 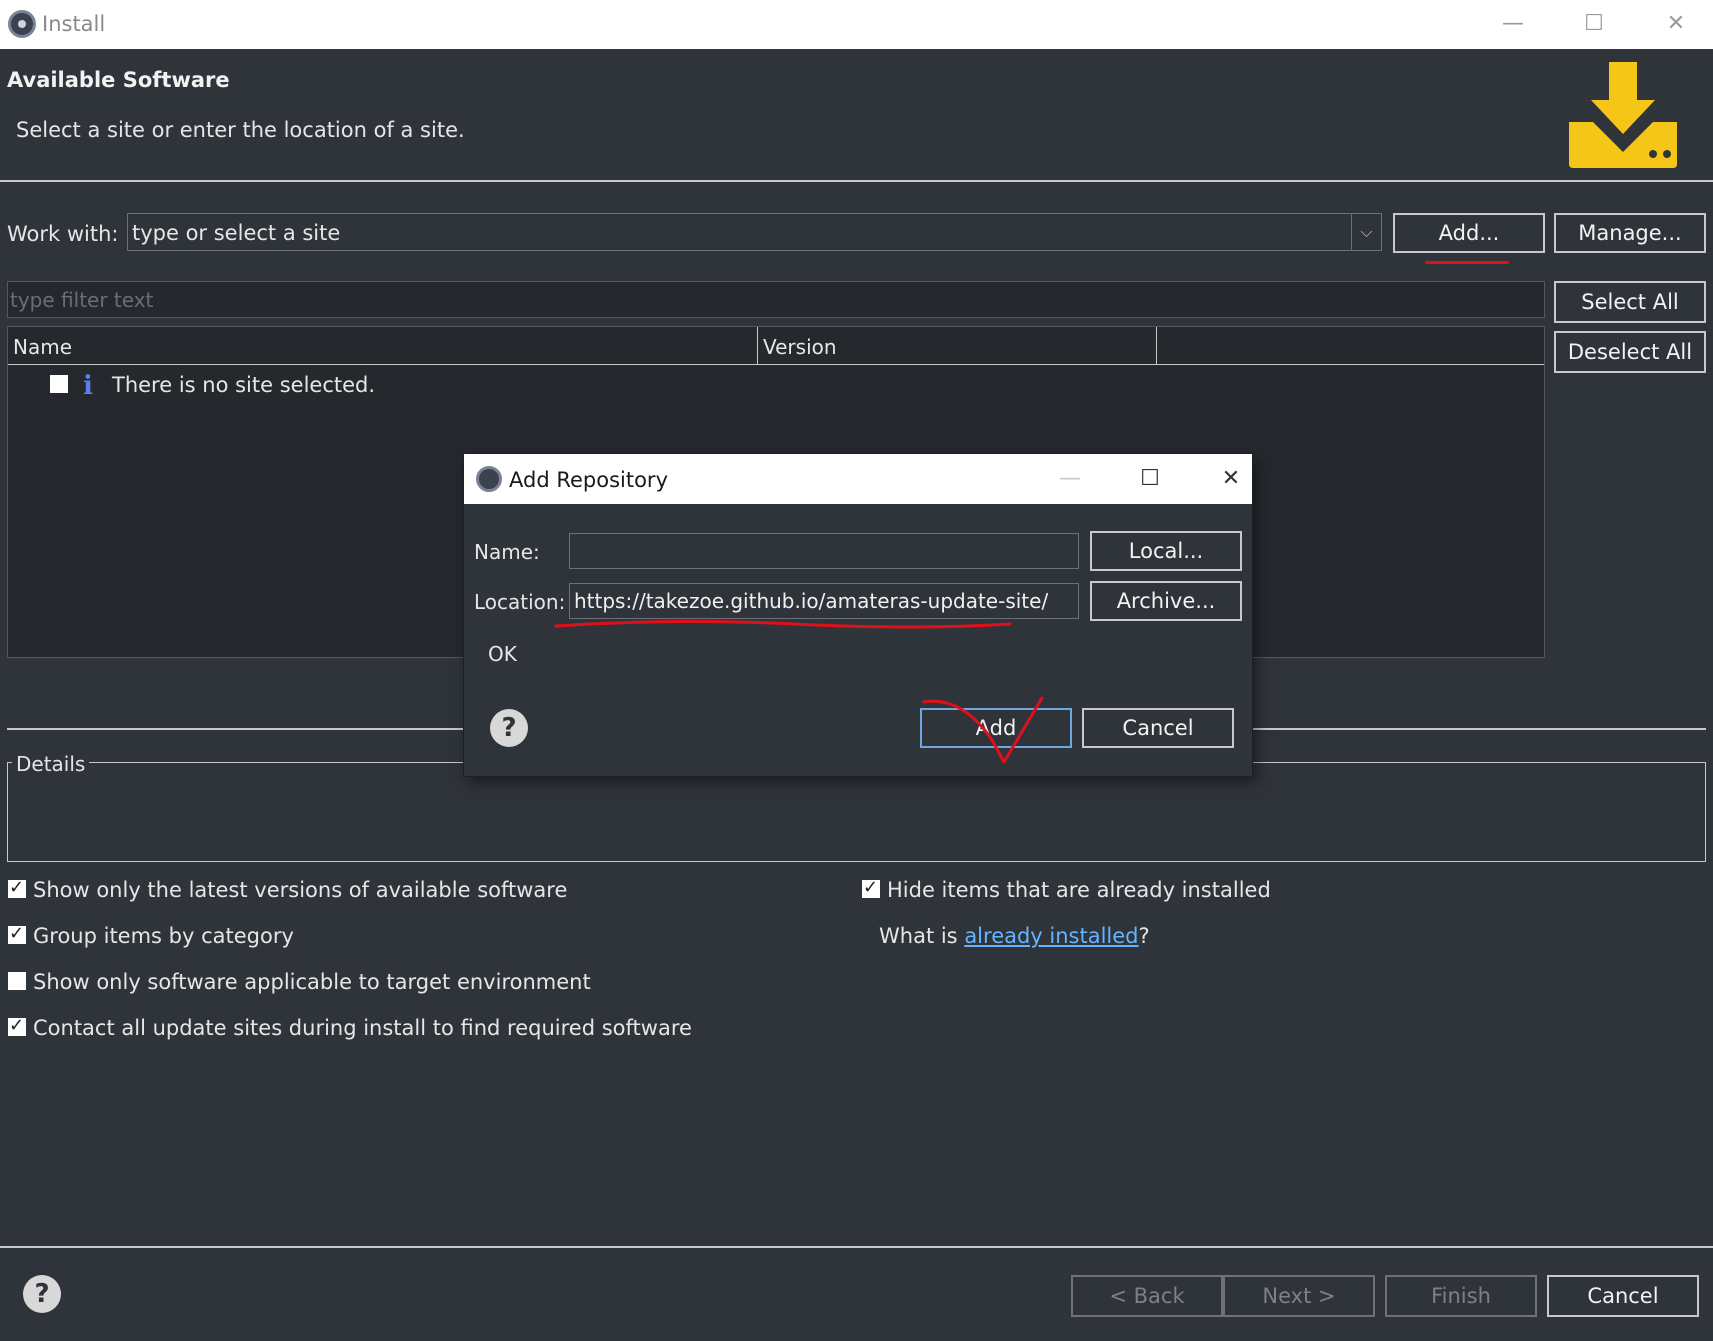 What do you see at coordinates (783, 624) in the screenshot?
I see `annotation-underline-location` at bounding box center [783, 624].